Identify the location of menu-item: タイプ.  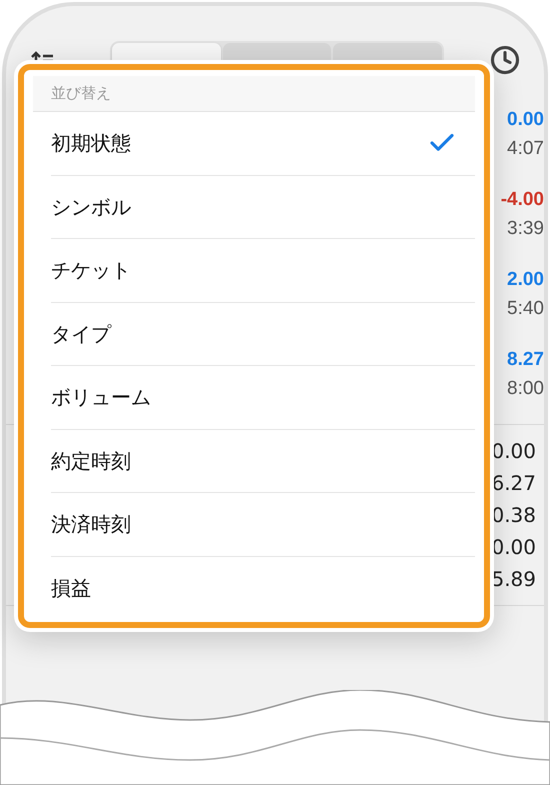
(263, 334).